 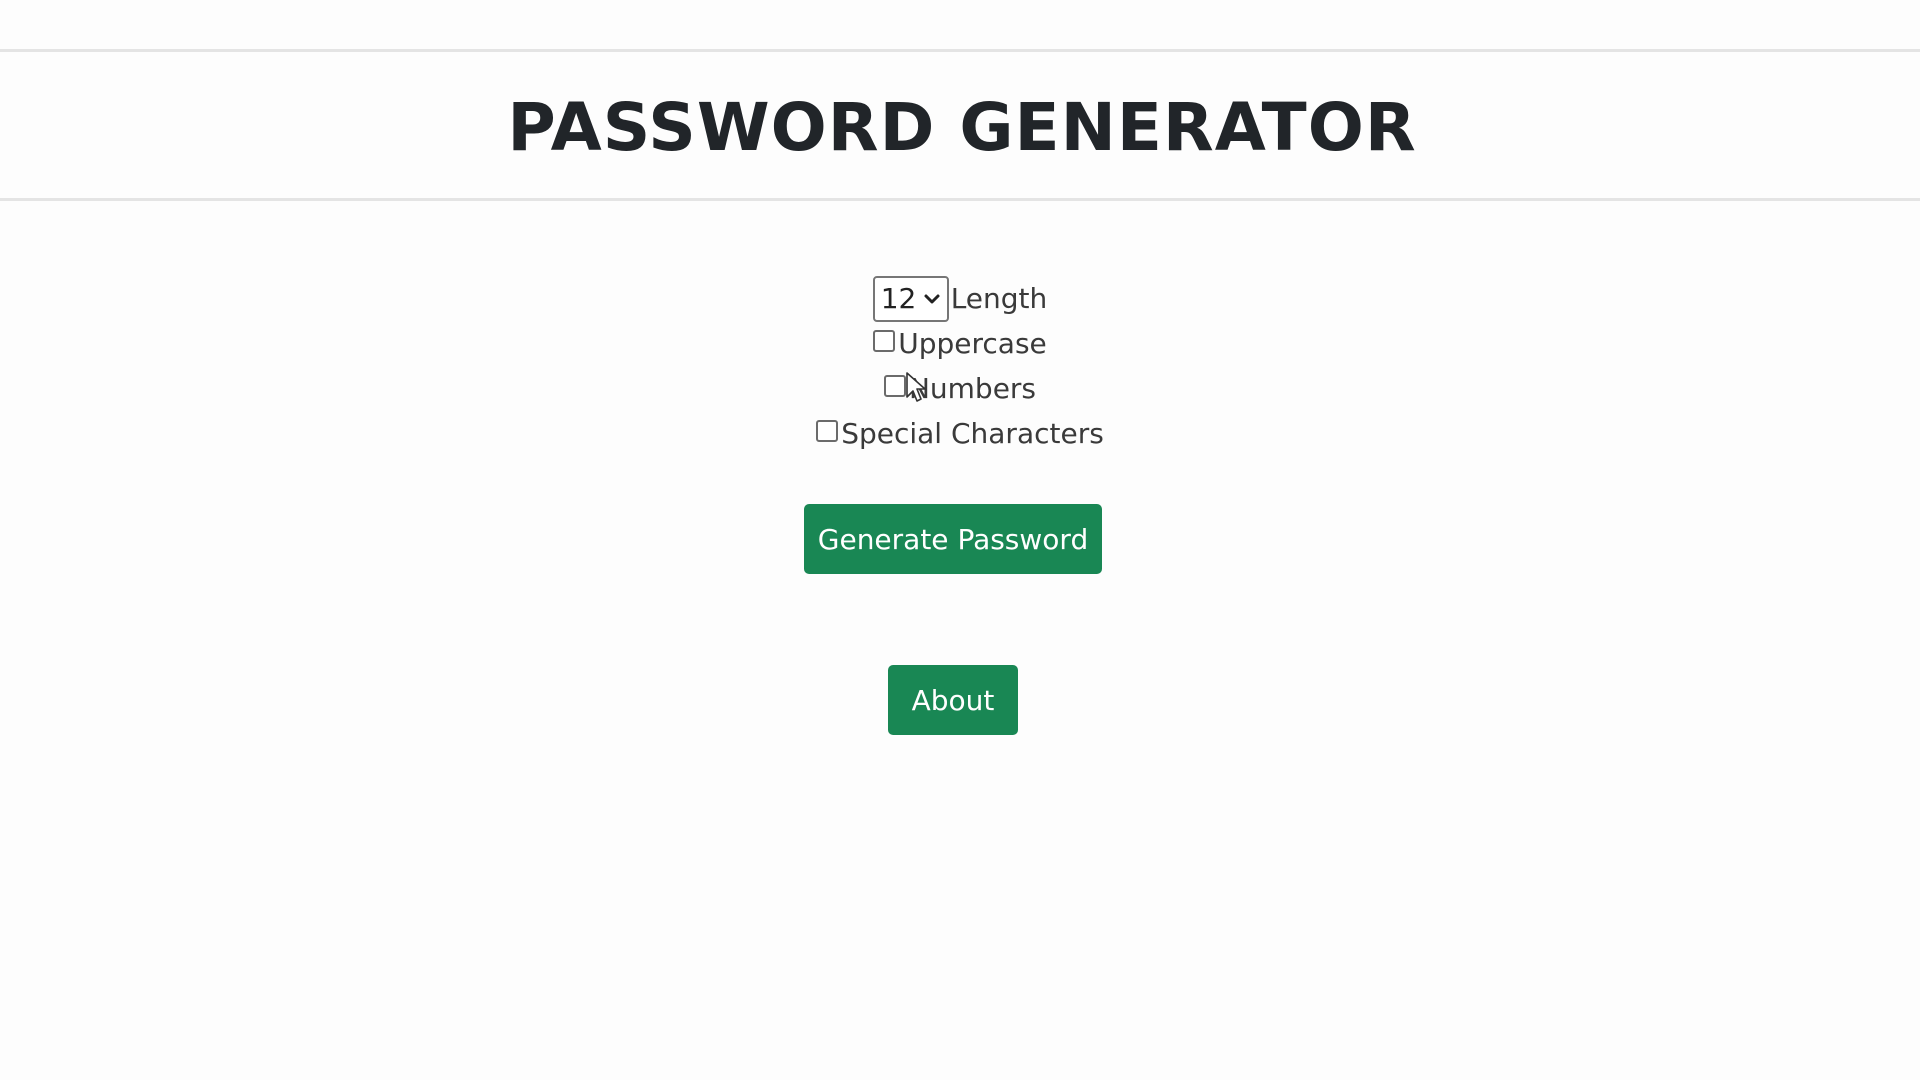 What do you see at coordinates (894, 385) in the screenshot?
I see `numbers-checkbox` at bounding box center [894, 385].